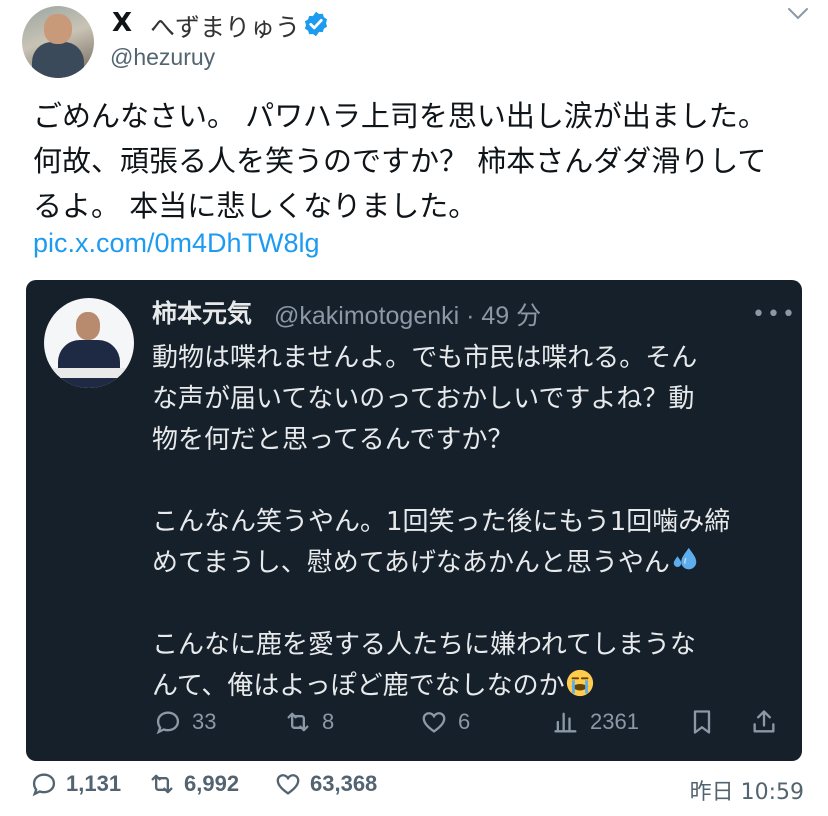 The image size is (828, 816). What do you see at coordinates (344, 783) in the screenshot?
I see `like-count: 63,368` at bounding box center [344, 783].